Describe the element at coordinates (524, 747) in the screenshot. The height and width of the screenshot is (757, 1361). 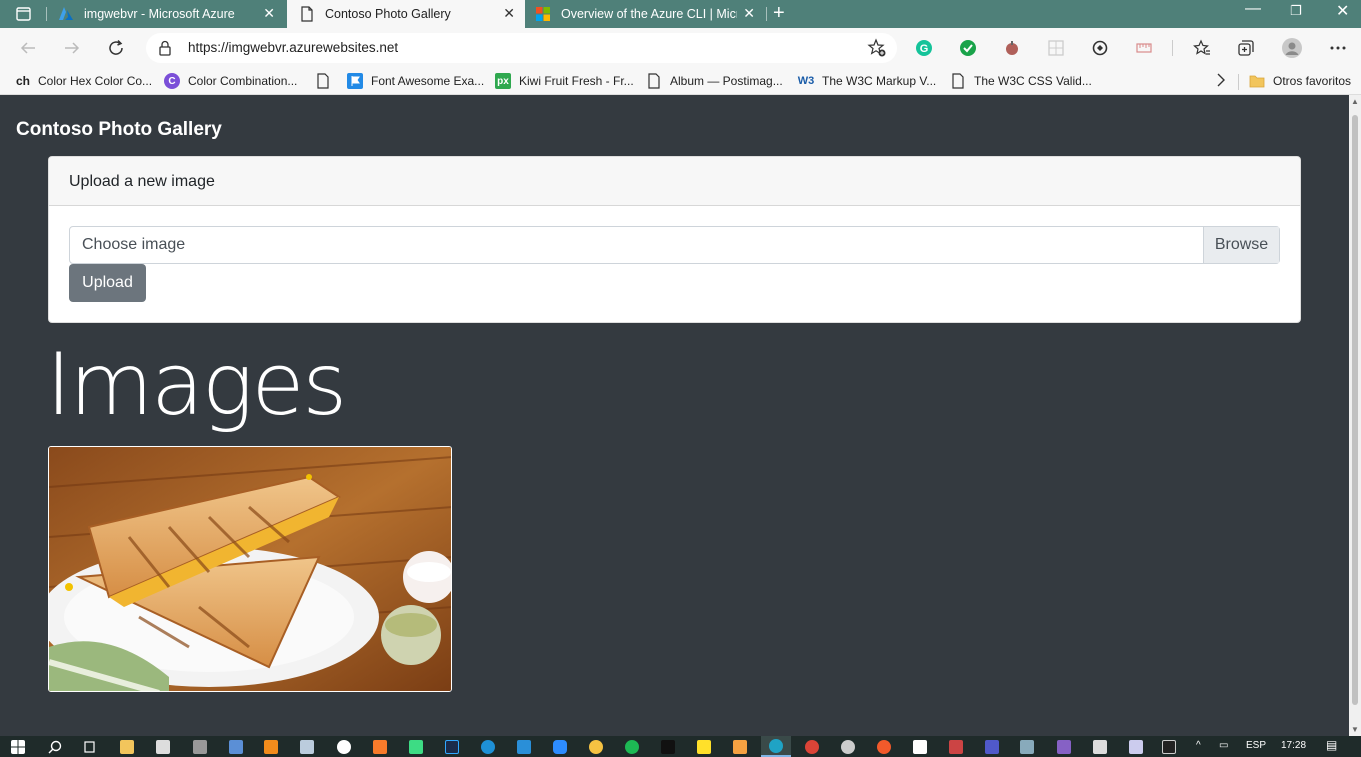
I see `vscode-icon` at that location.